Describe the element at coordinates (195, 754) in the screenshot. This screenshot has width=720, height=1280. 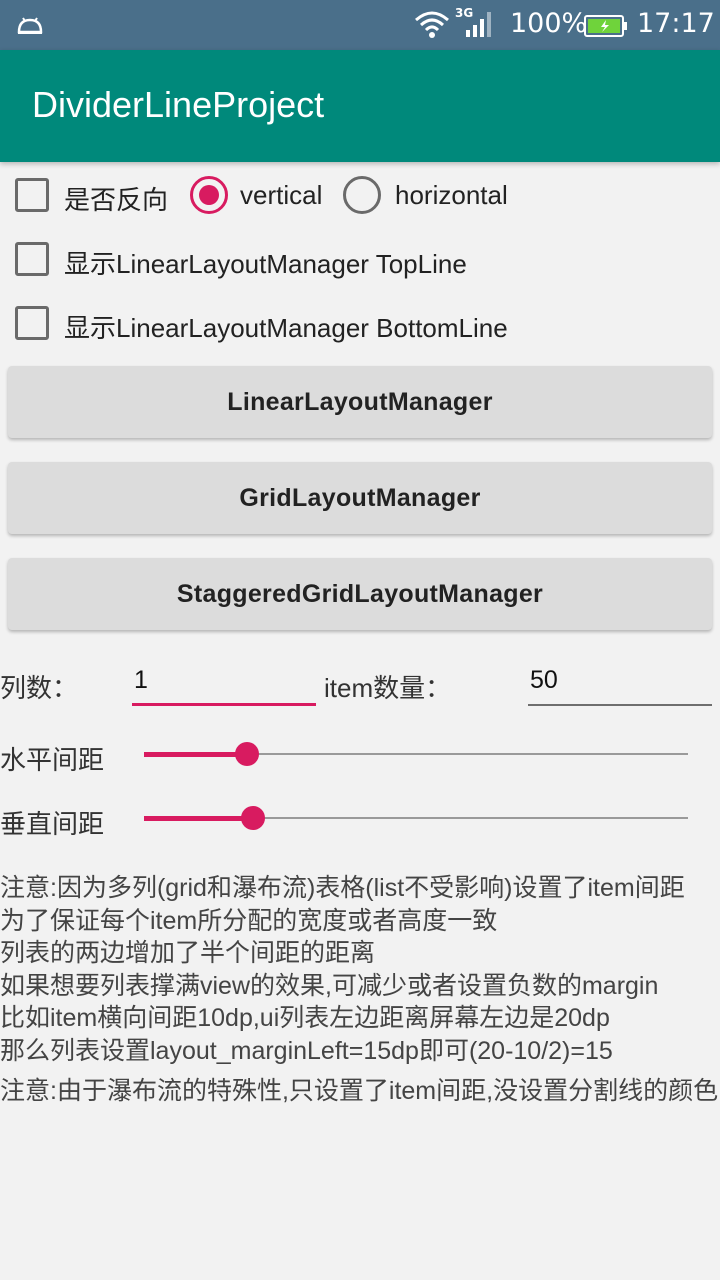
I see `horizontal-spacing-fill` at that location.